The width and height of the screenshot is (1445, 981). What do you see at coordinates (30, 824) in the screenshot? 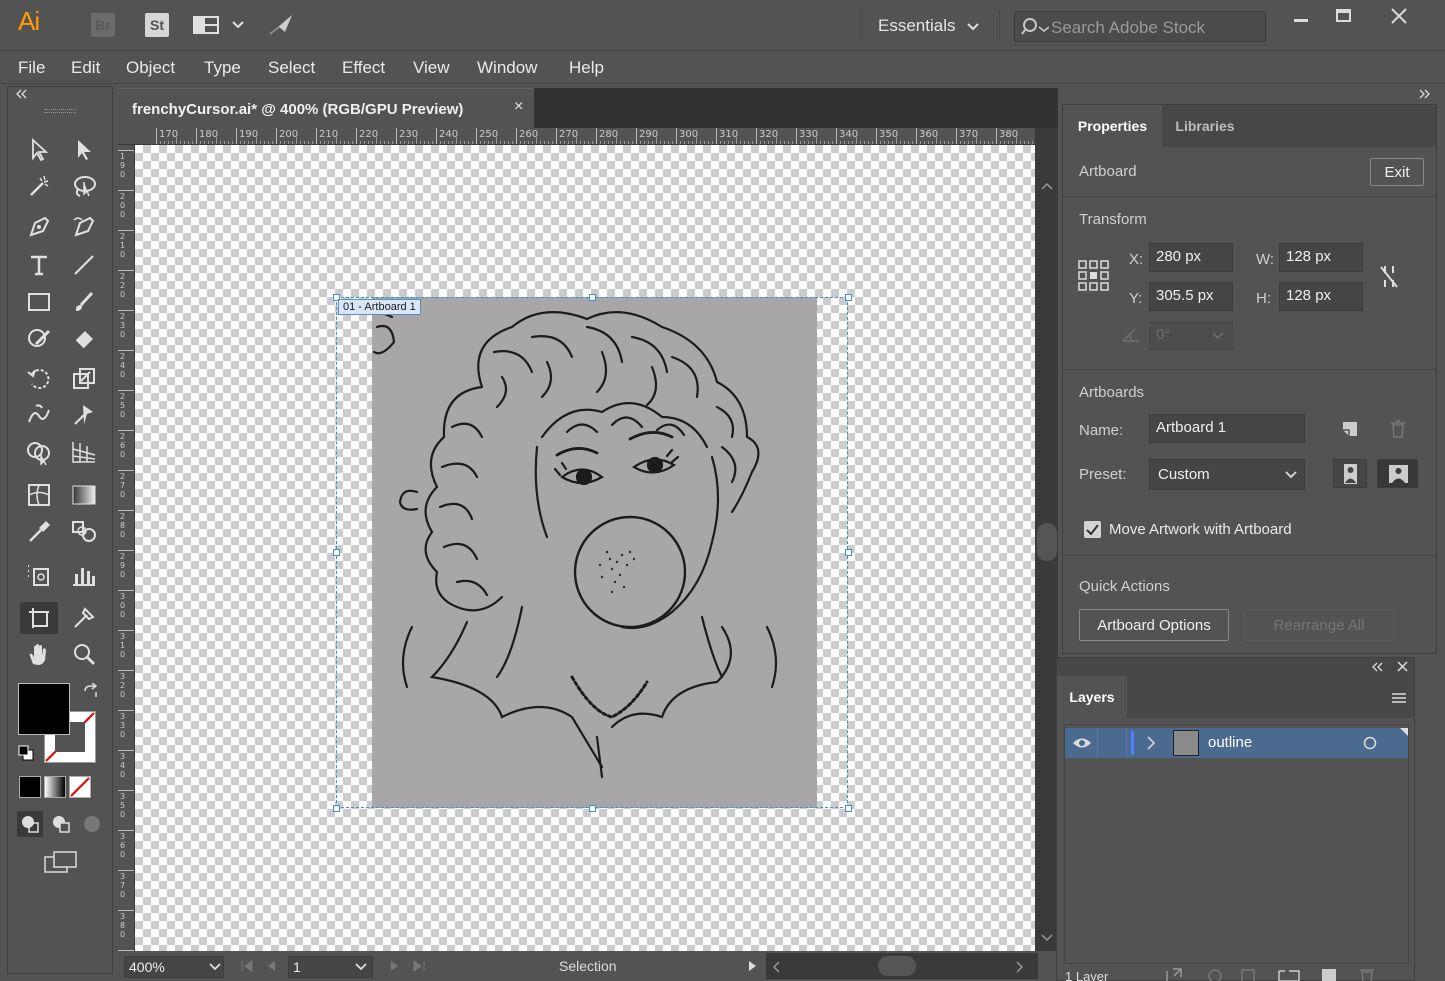
I see `draw-normal-icon` at bounding box center [30, 824].